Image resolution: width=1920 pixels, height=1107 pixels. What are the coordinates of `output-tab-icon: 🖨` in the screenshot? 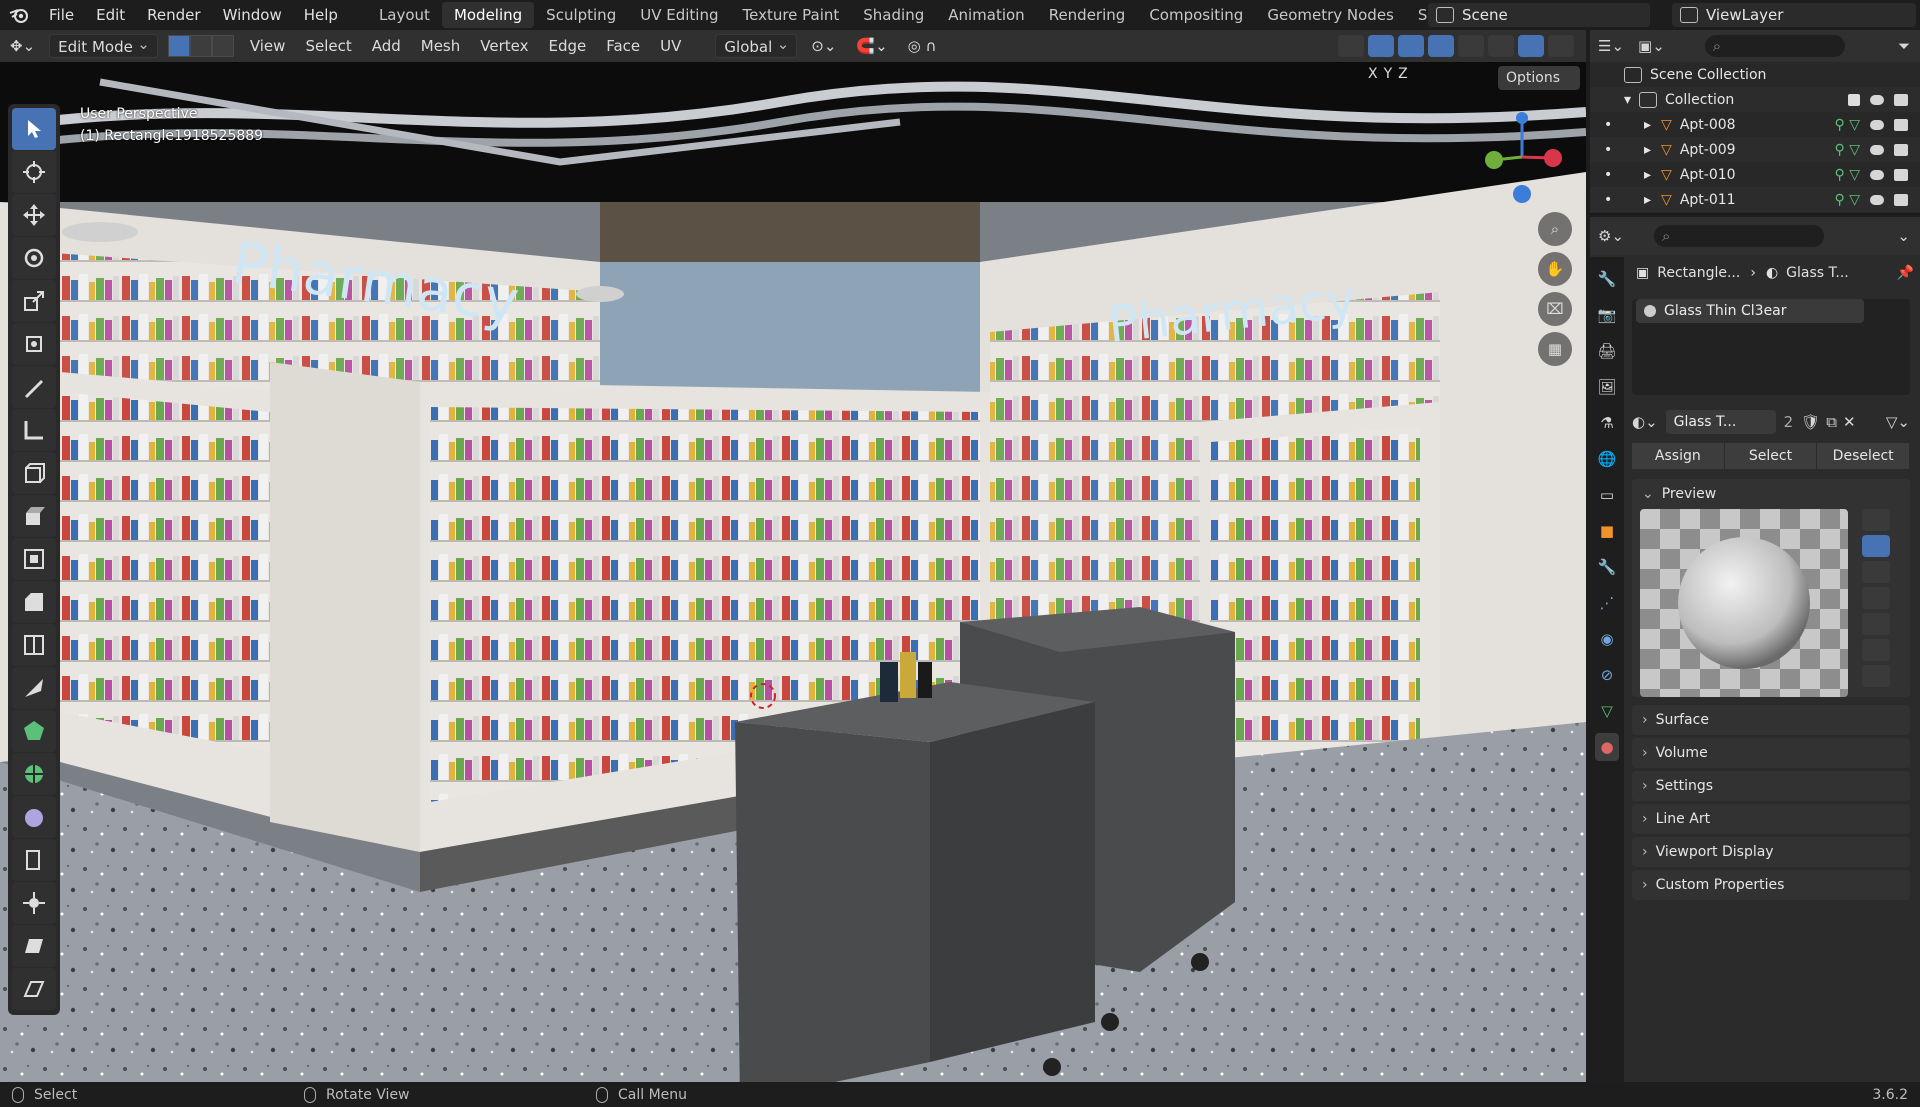 It's located at (1607, 351).